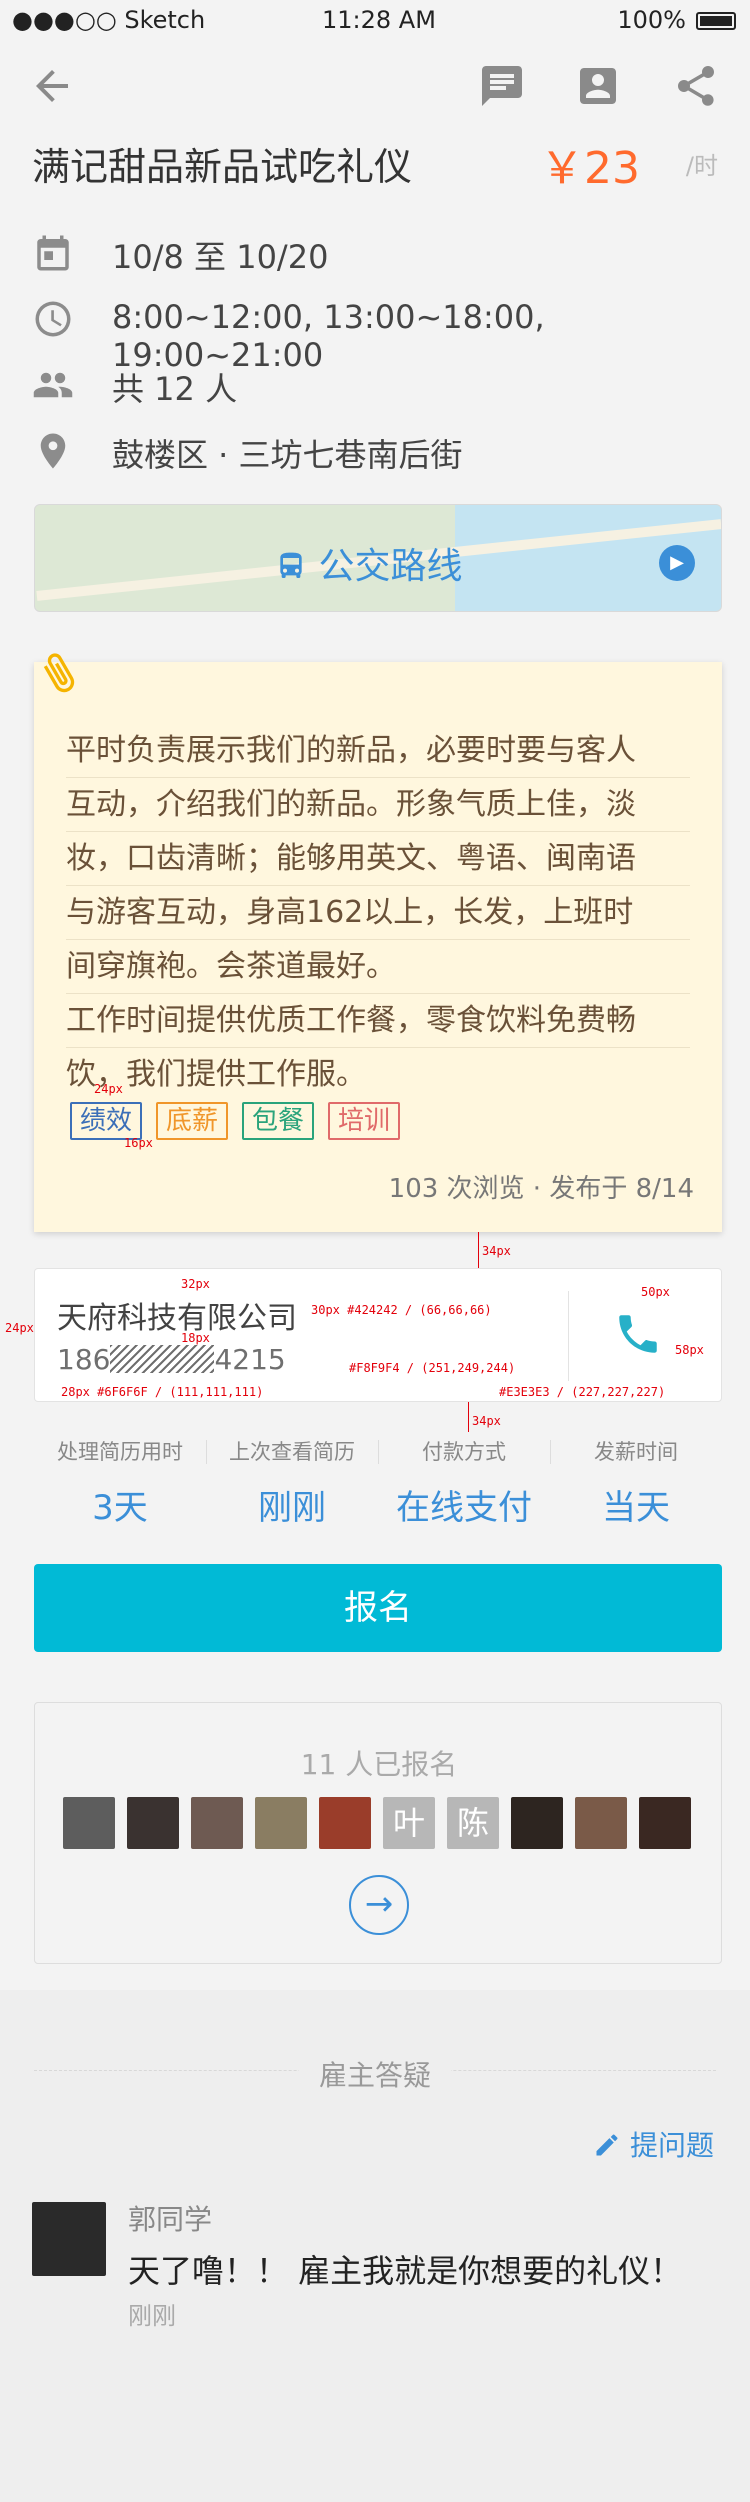 This screenshot has height=2502, width=750. I want to click on annotation-line-gap: 18px, so click(195, 1338).